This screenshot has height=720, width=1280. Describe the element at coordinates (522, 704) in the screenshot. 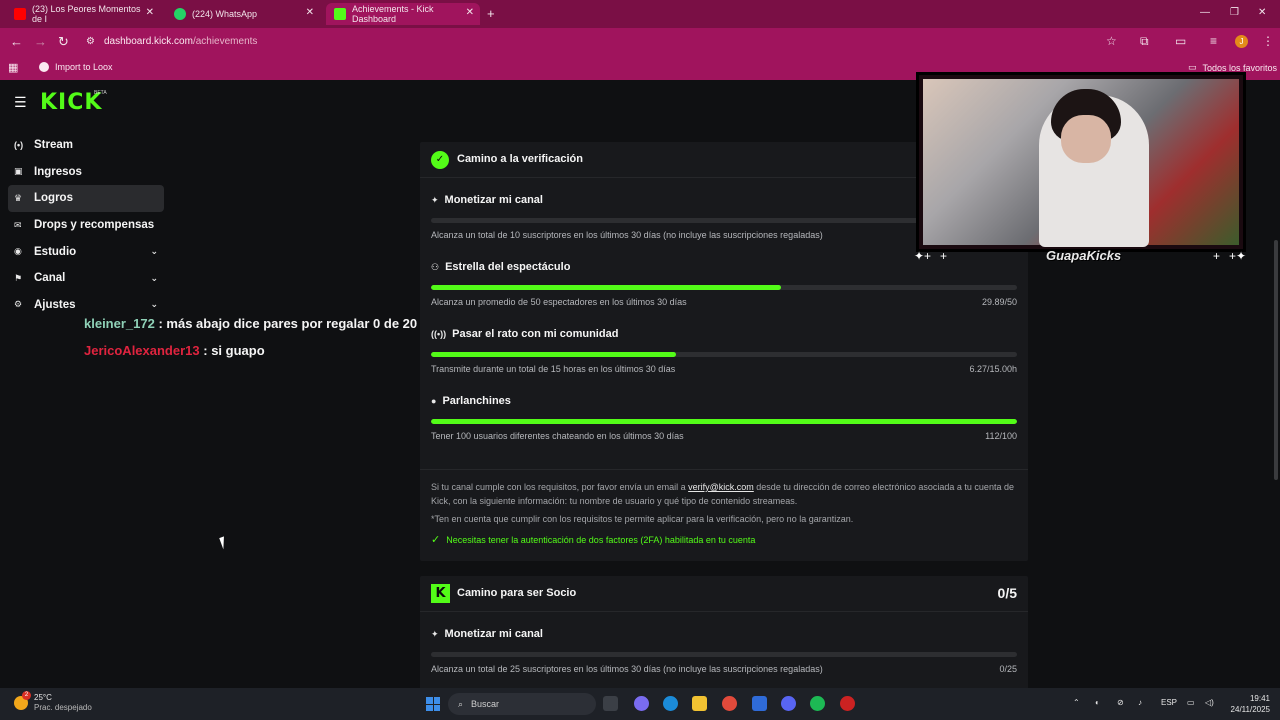

I see `taskbar-search: ⌕ Buscar` at that location.